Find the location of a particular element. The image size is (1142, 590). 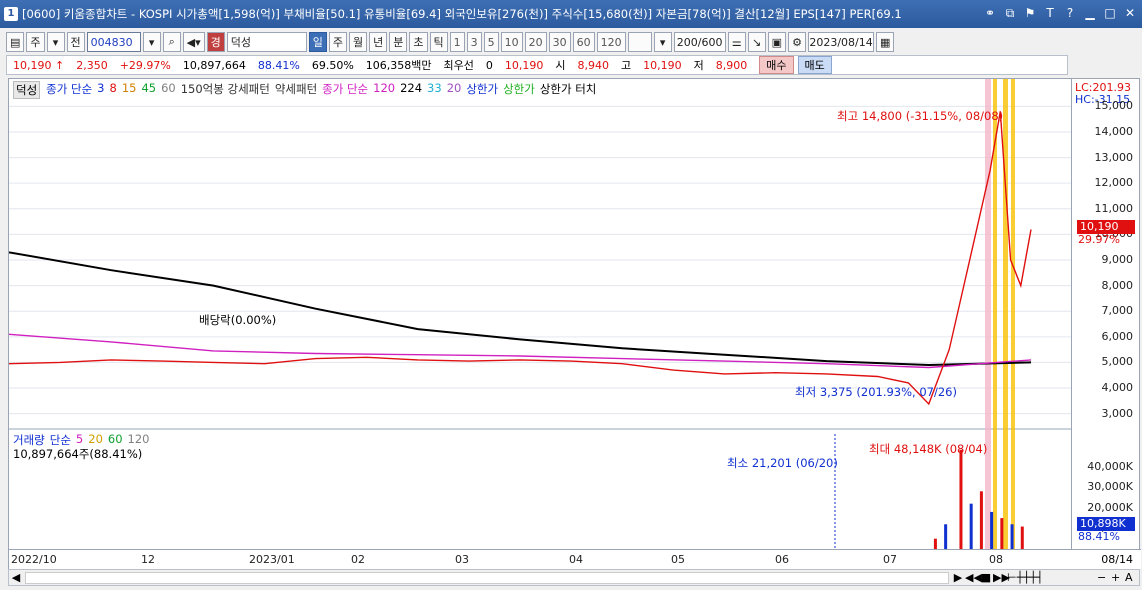

text-icon: T is located at coordinates (1050, 13).